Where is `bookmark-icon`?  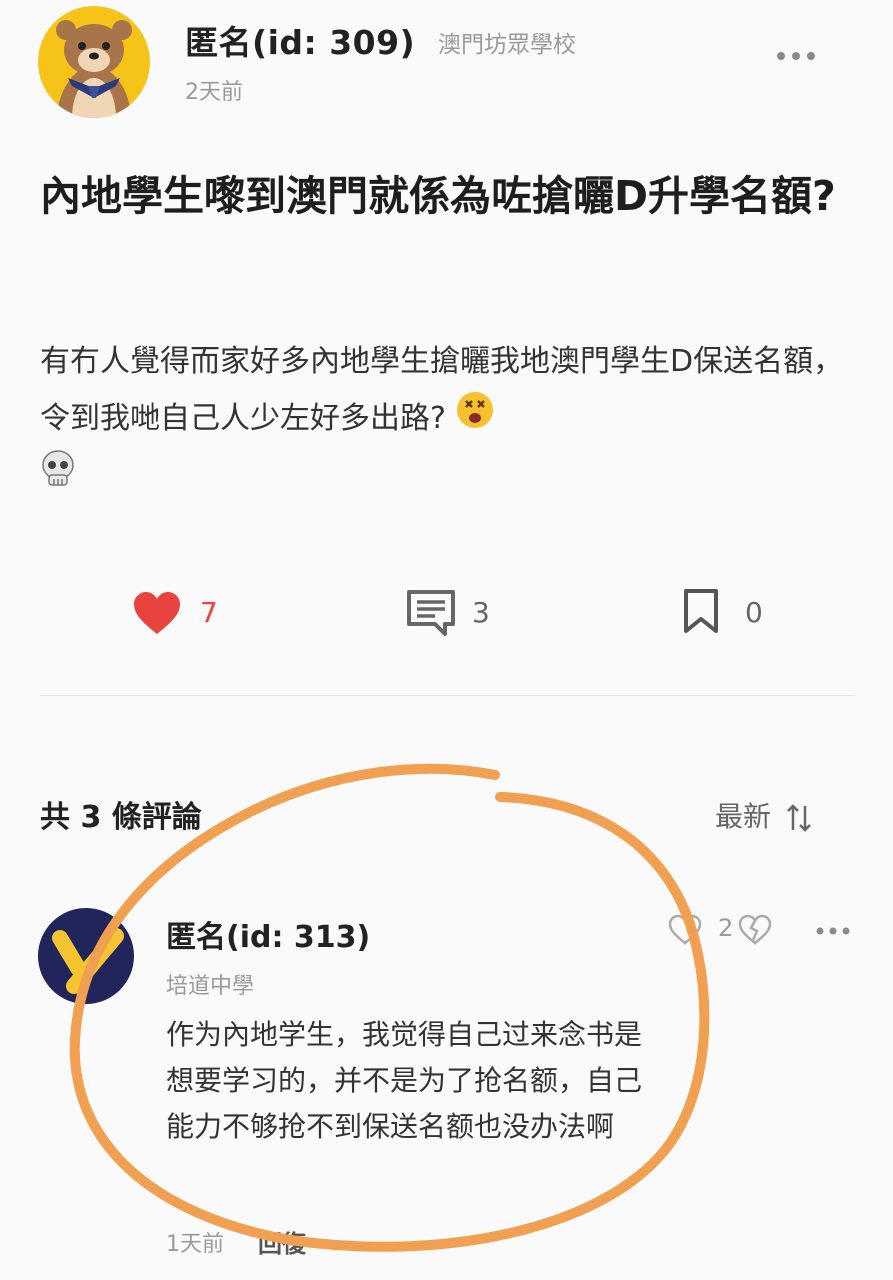
bookmark-icon is located at coordinates (701, 611).